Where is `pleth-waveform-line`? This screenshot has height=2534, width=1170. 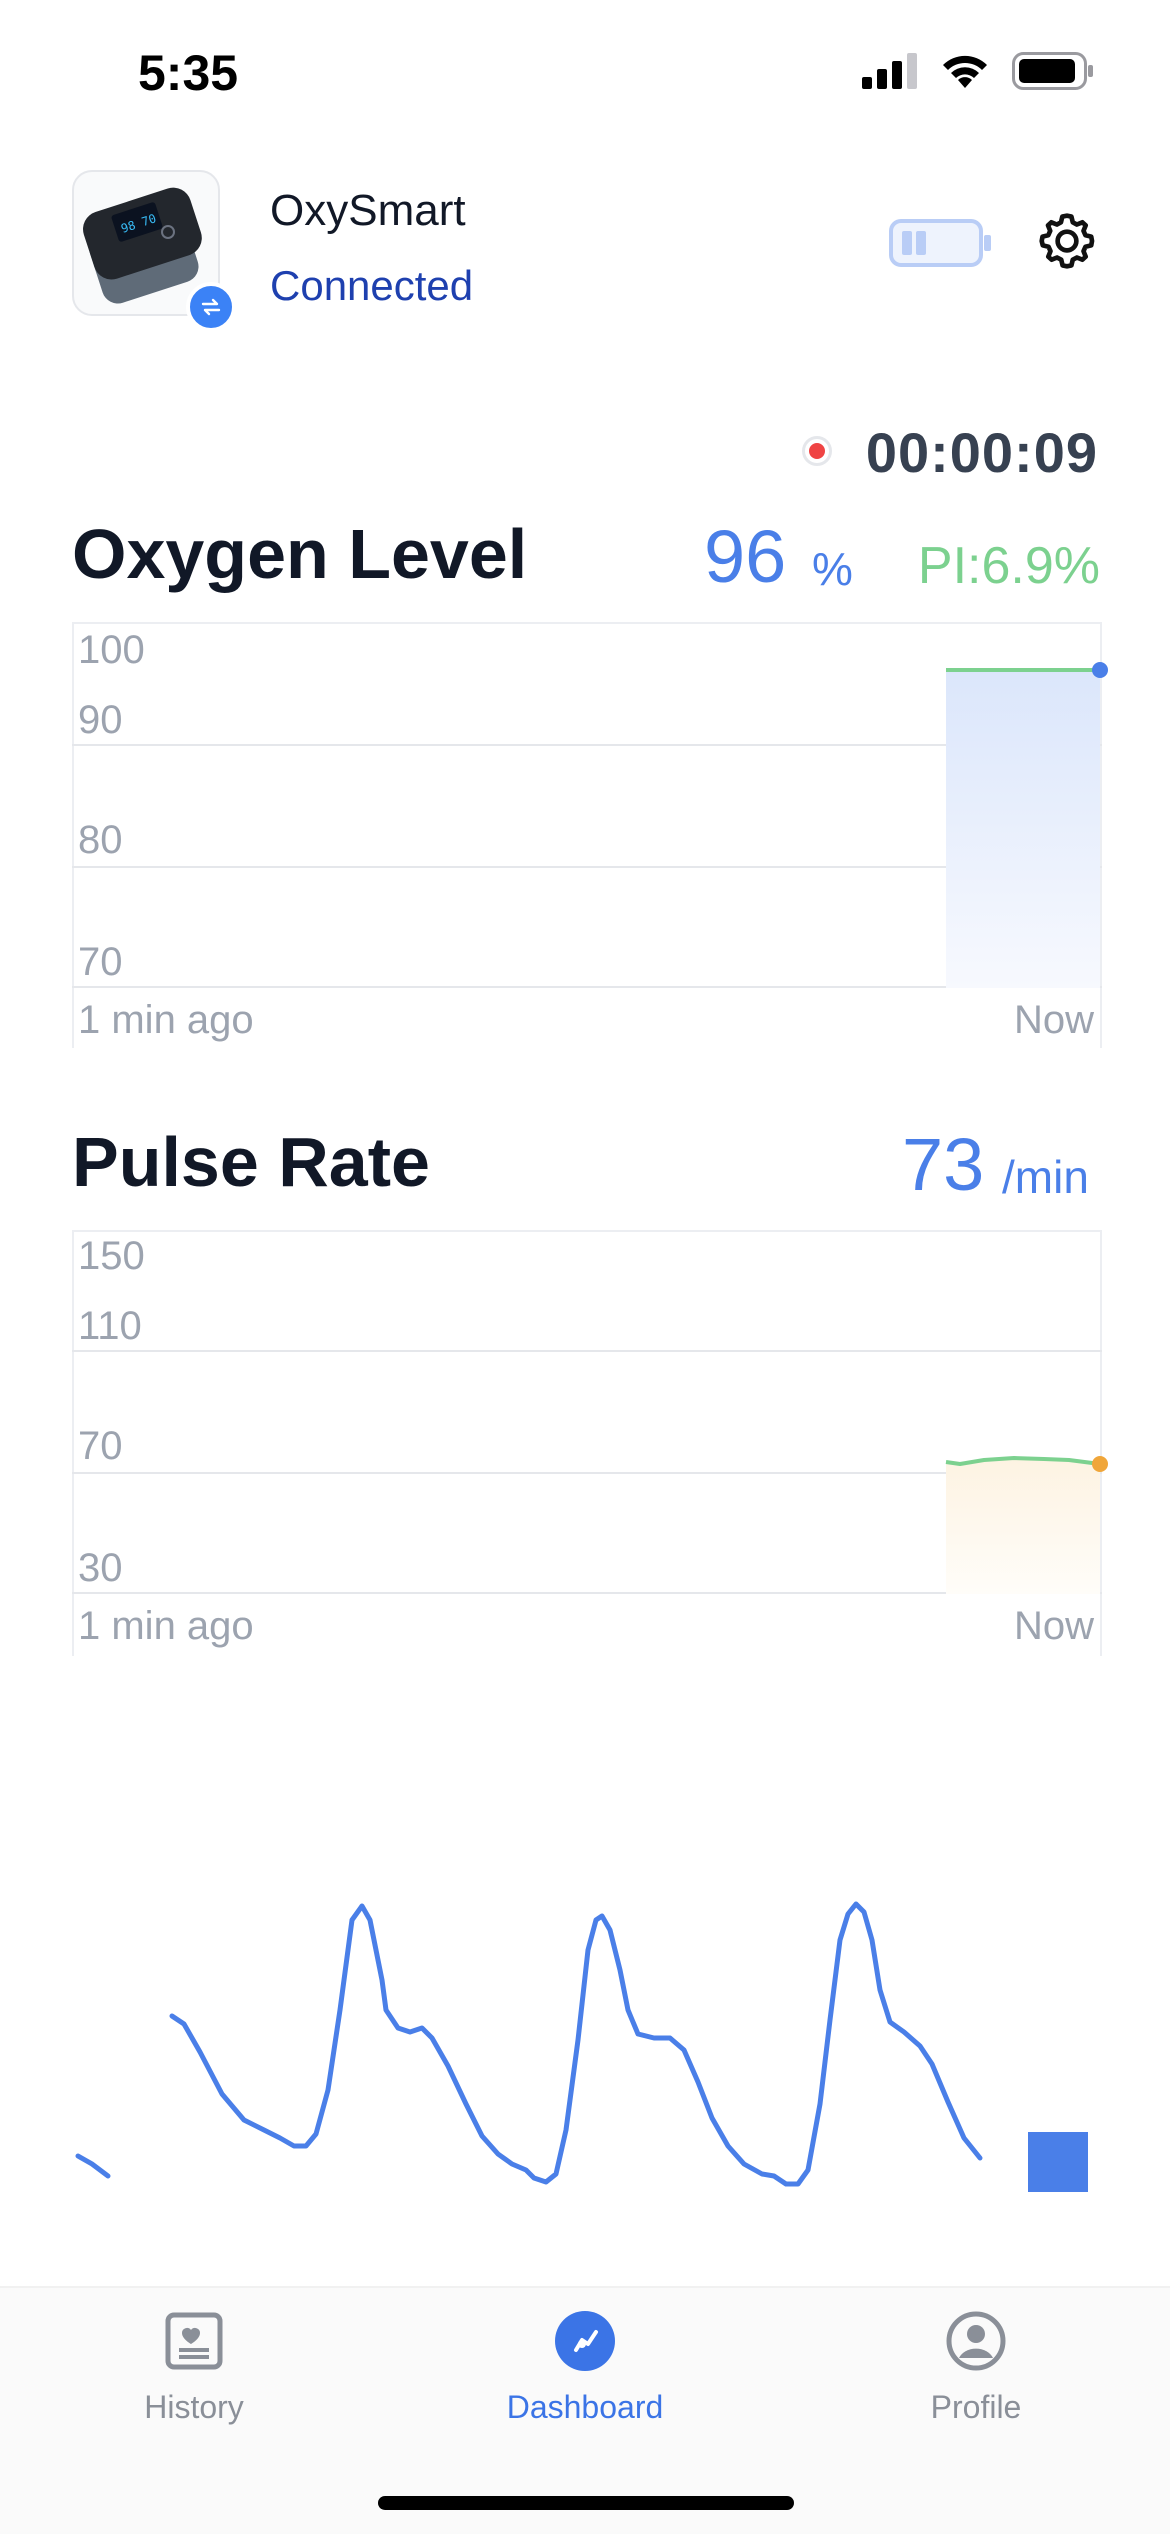 pleth-waveform-line is located at coordinates (576, 2044).